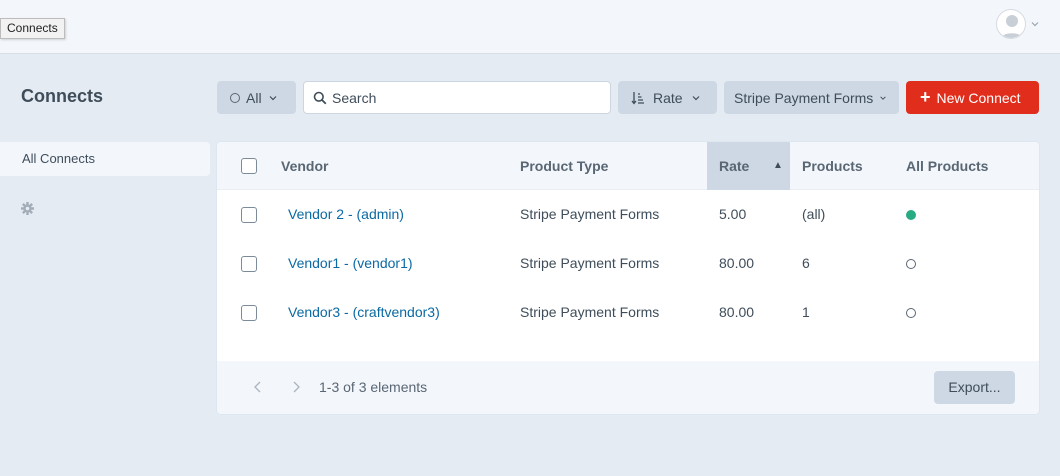 The image size is (1060, 476). I want to click on chevron-right-icon, so click(296, 387).